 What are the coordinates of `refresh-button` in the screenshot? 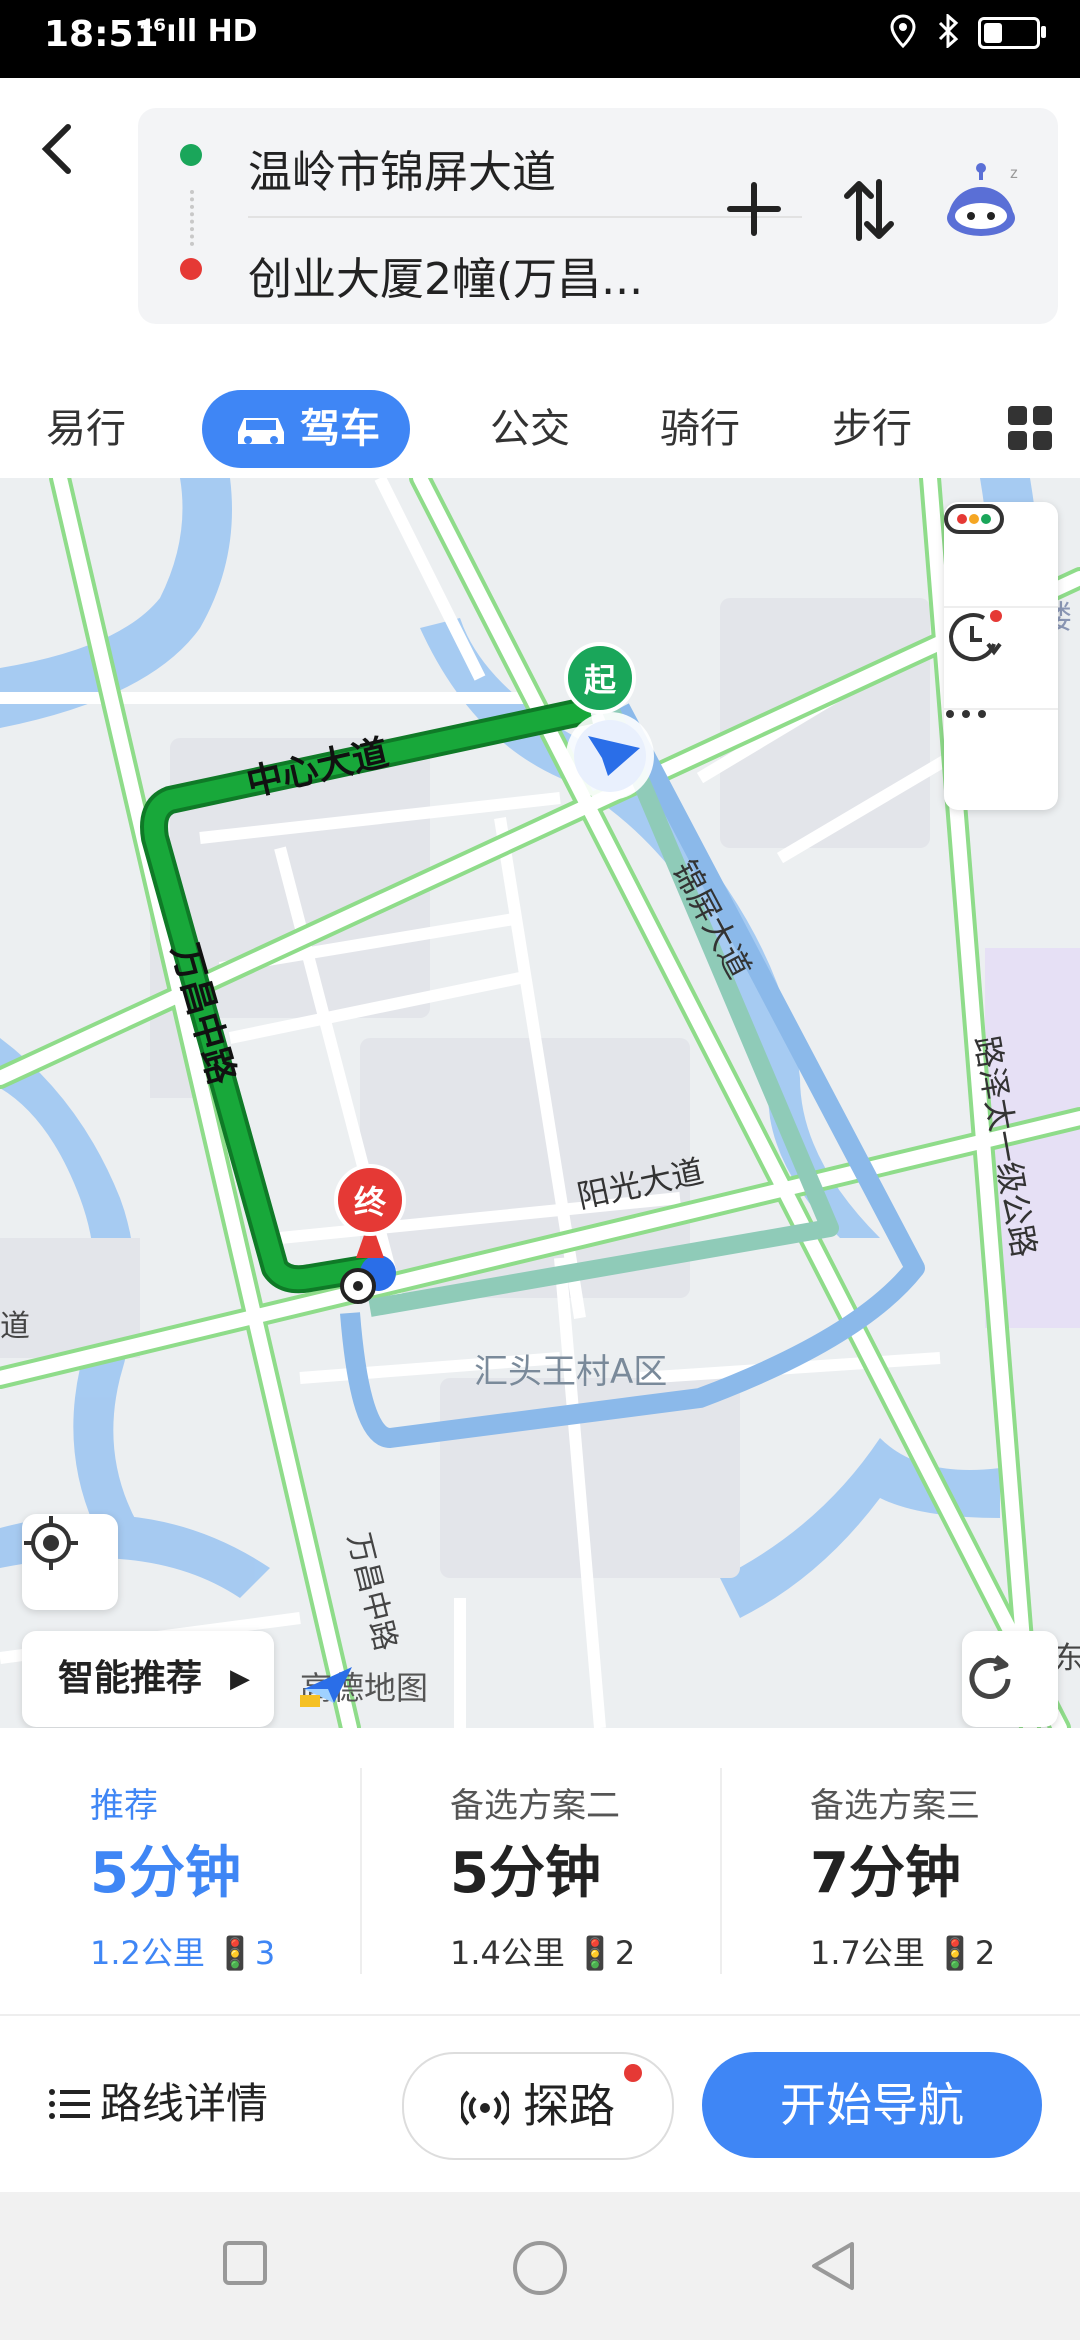 It's located at (1010, 1679).